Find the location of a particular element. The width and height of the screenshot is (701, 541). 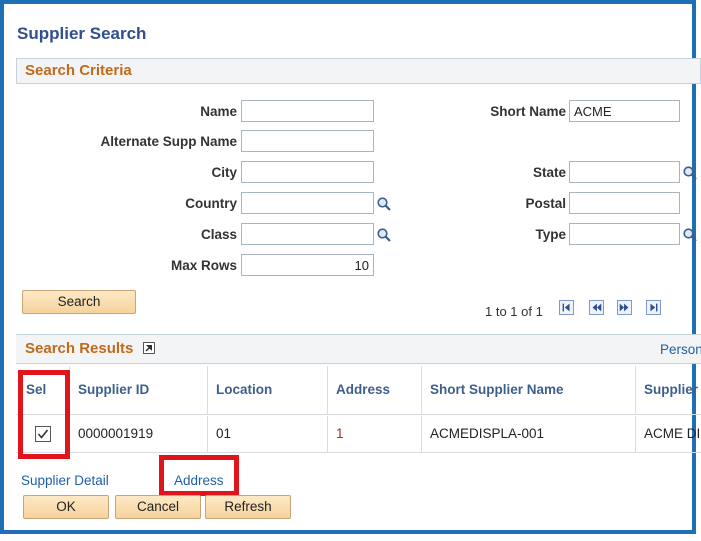

short-name-field is located at coordinates (624, 111).